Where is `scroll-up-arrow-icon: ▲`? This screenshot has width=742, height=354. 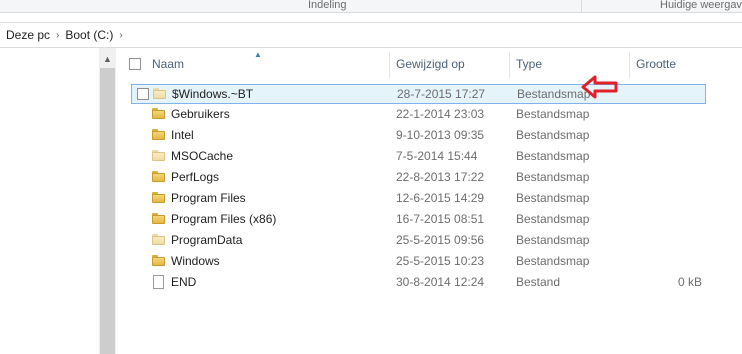
scroll-up-arrow-icon: ▲ is located at coordinates (107, 59).